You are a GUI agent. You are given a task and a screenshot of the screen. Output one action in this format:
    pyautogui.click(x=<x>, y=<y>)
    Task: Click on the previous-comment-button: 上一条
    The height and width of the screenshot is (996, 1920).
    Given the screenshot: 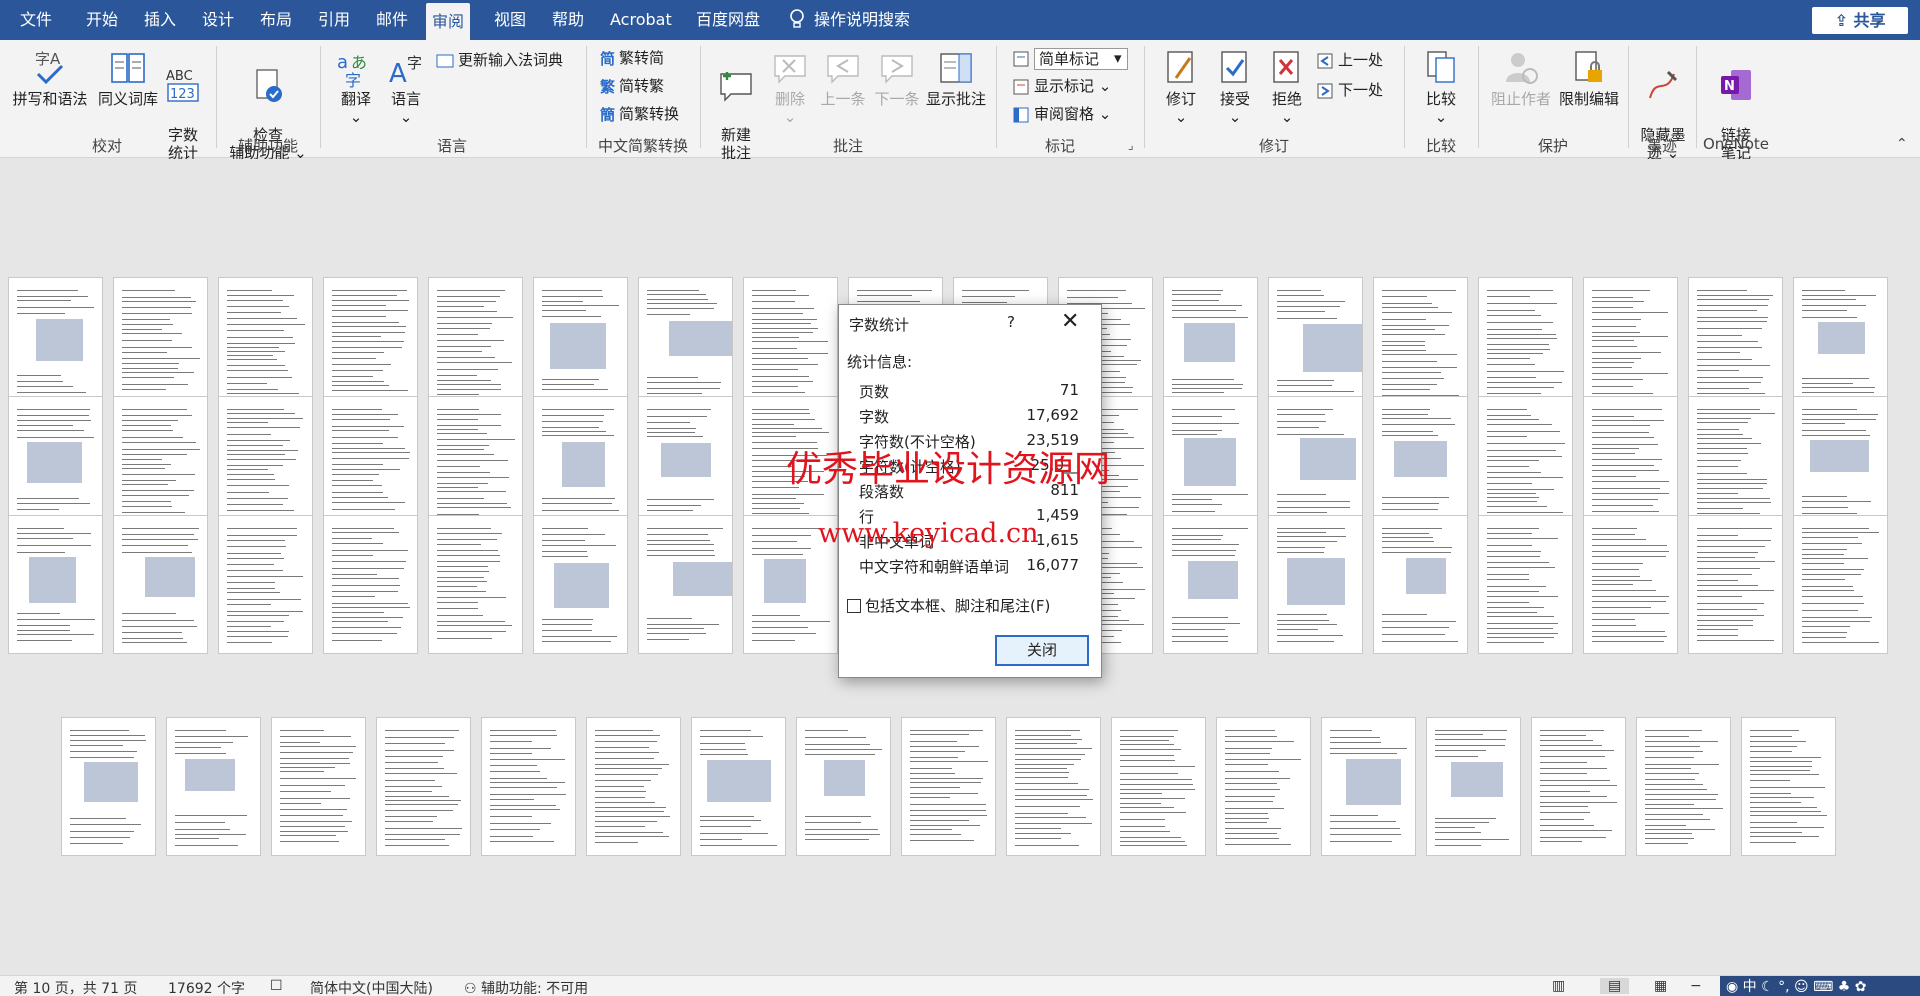 What is the action you would take?
    pyautogui.click(x=843, y=78)
    